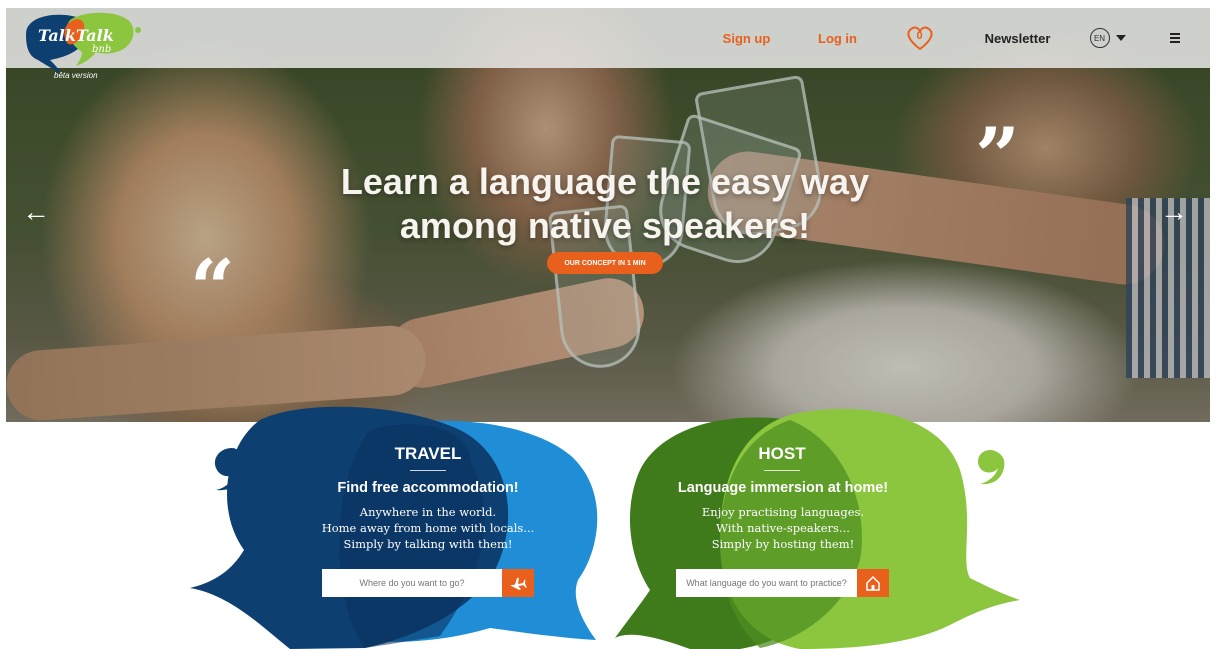 The width and height of the screenshot is (1216, 649). What do you see at coordinates (1174, 212) in the screenshot?
I see `arrow-right-icon: →` at bounding box center [1174, 212].